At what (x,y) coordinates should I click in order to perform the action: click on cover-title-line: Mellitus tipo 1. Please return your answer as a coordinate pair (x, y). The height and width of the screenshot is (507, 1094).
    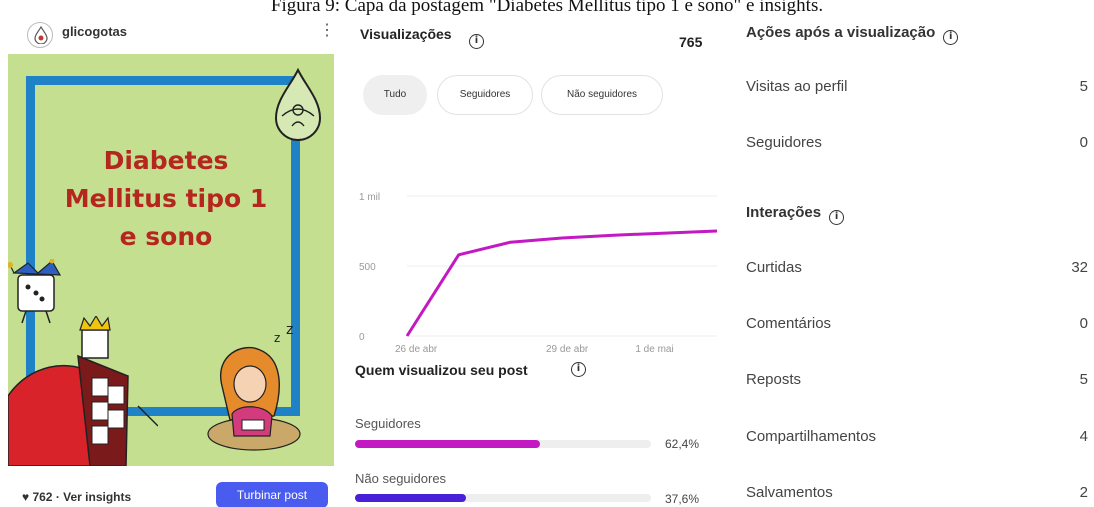
    Looking at the image, I should click on (166, 198).